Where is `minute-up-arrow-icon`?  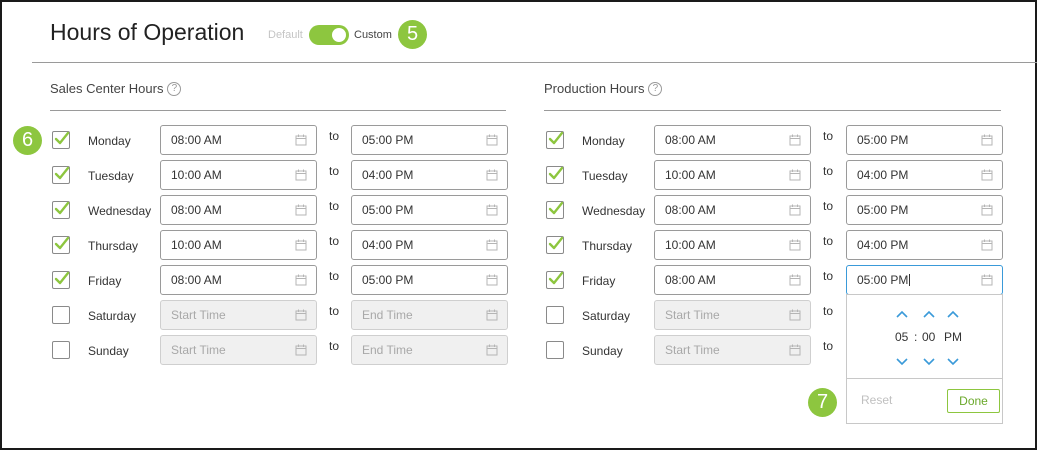 minute-up-arrow-icon is located at coordinates (929, 312).